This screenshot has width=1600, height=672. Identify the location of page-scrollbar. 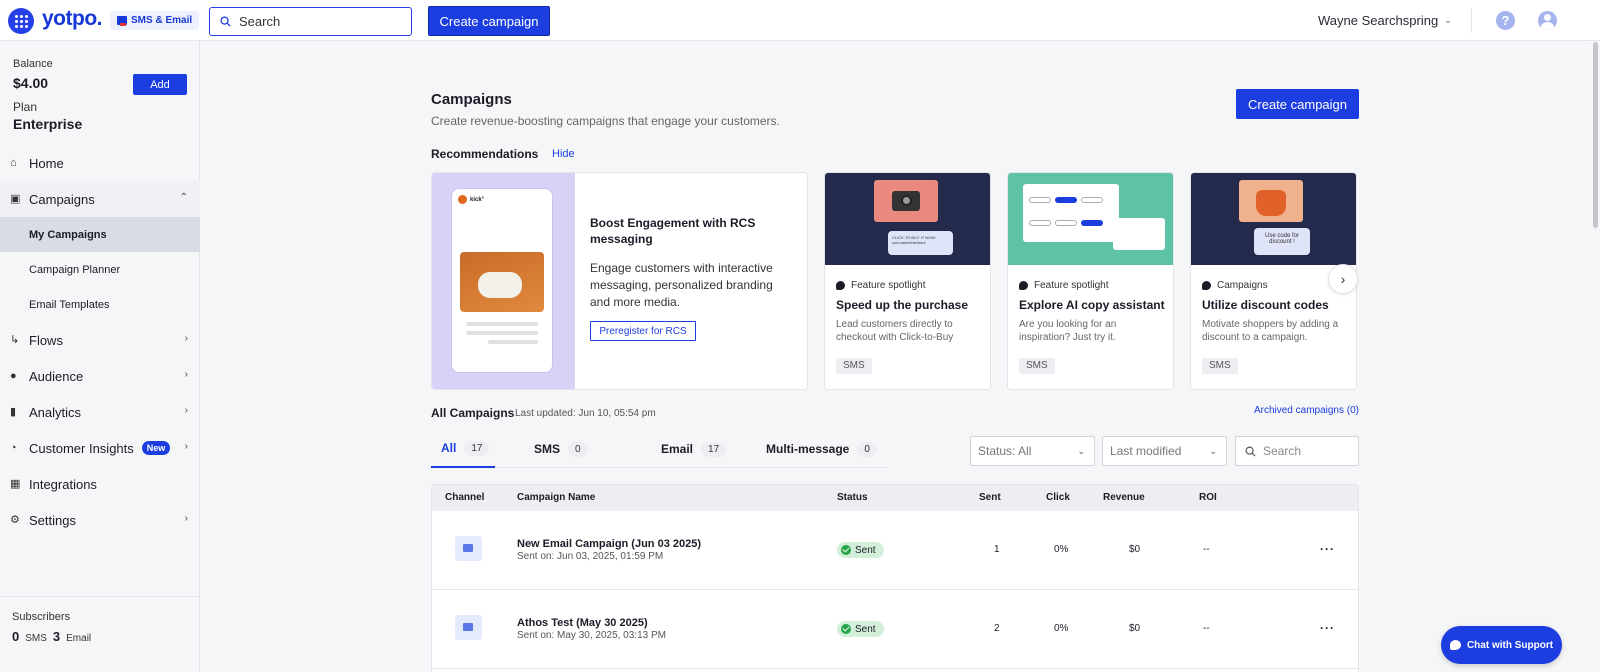
(1595, 356).